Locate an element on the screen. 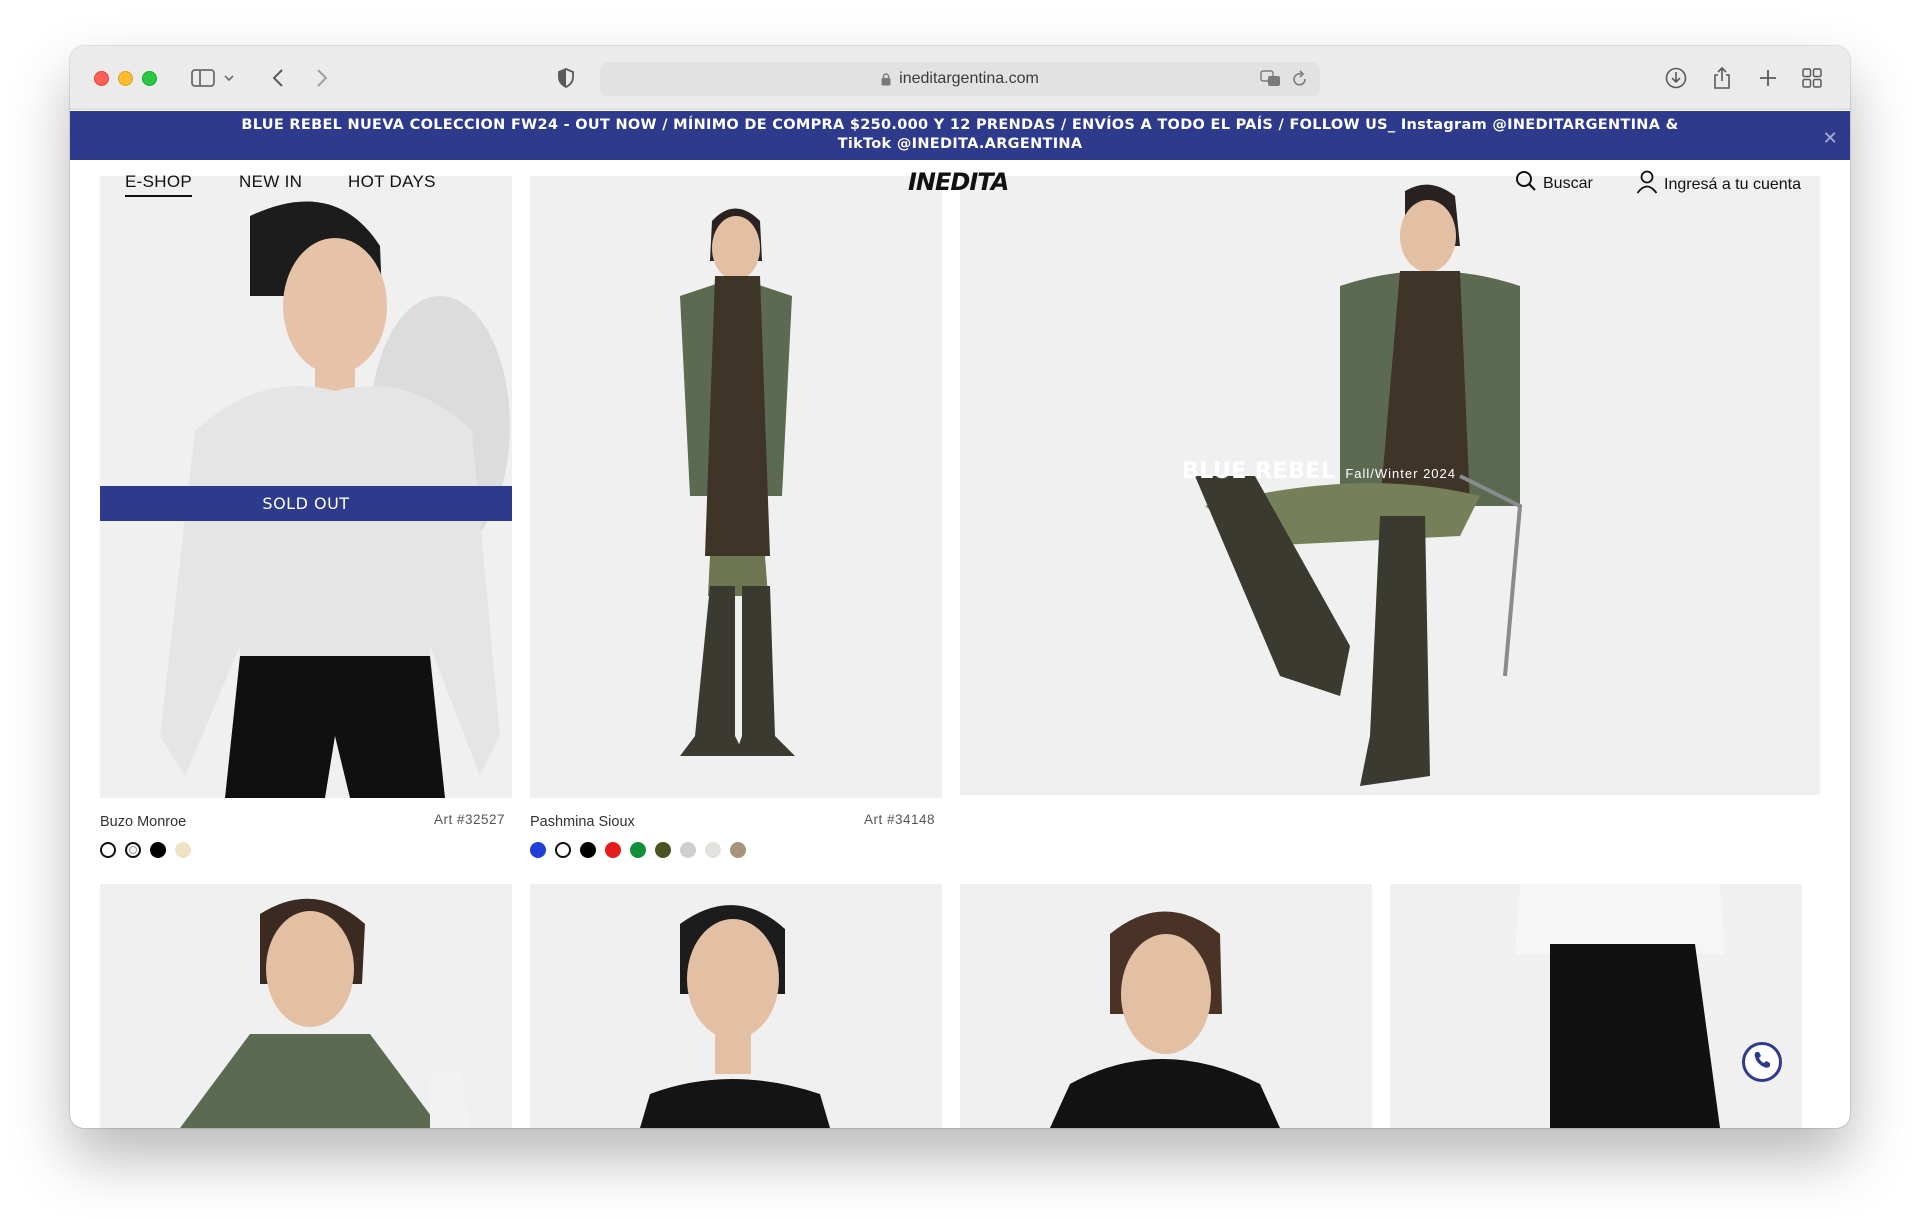 The image size is (1920, 1220). account-button: Ingresá a tu cuenta is located at coordinates (1718, 184).